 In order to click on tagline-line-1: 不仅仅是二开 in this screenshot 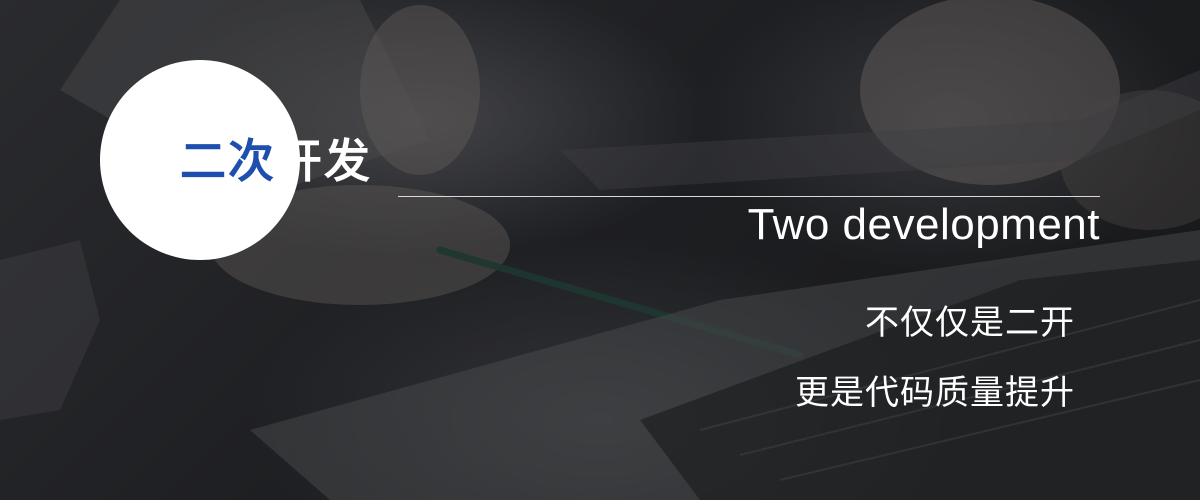, I will do `click(970, 323)`.